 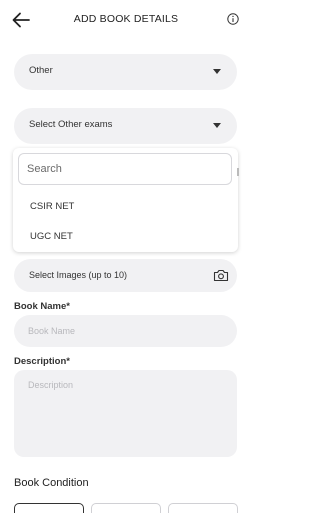 I want to click on category-select-value: Other, so click(x=41, y=70).